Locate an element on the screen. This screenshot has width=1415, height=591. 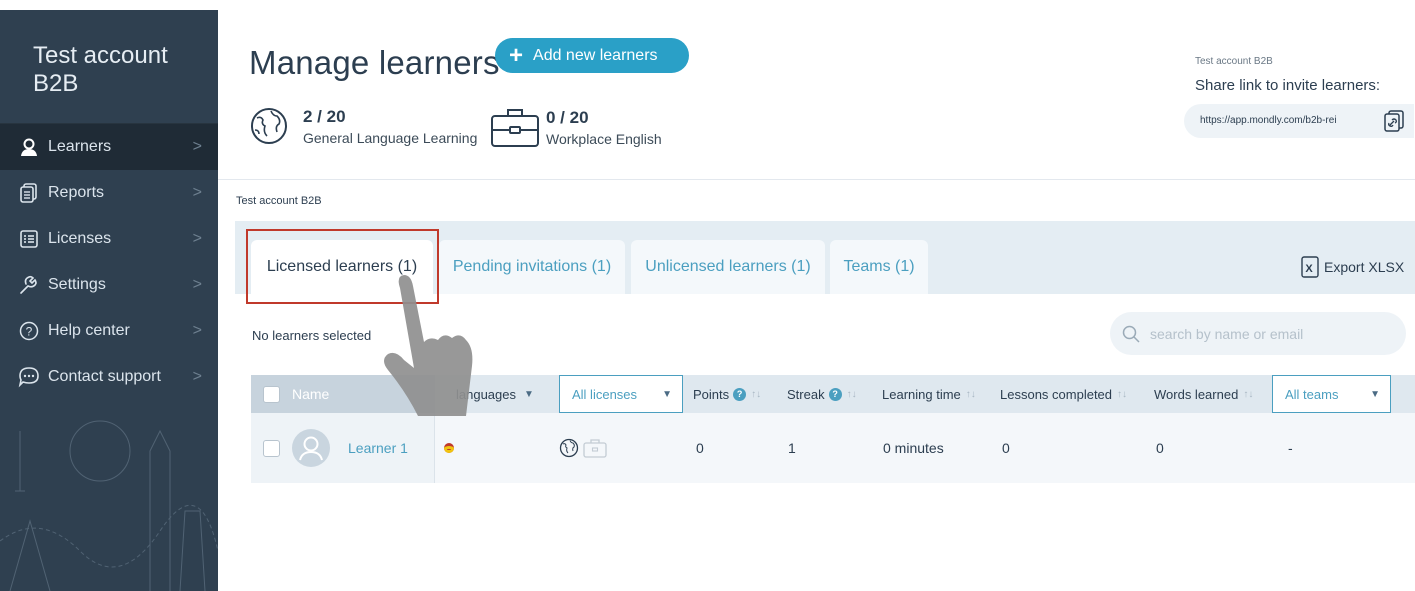
licenses-cell is located at coordinates (583, 448).